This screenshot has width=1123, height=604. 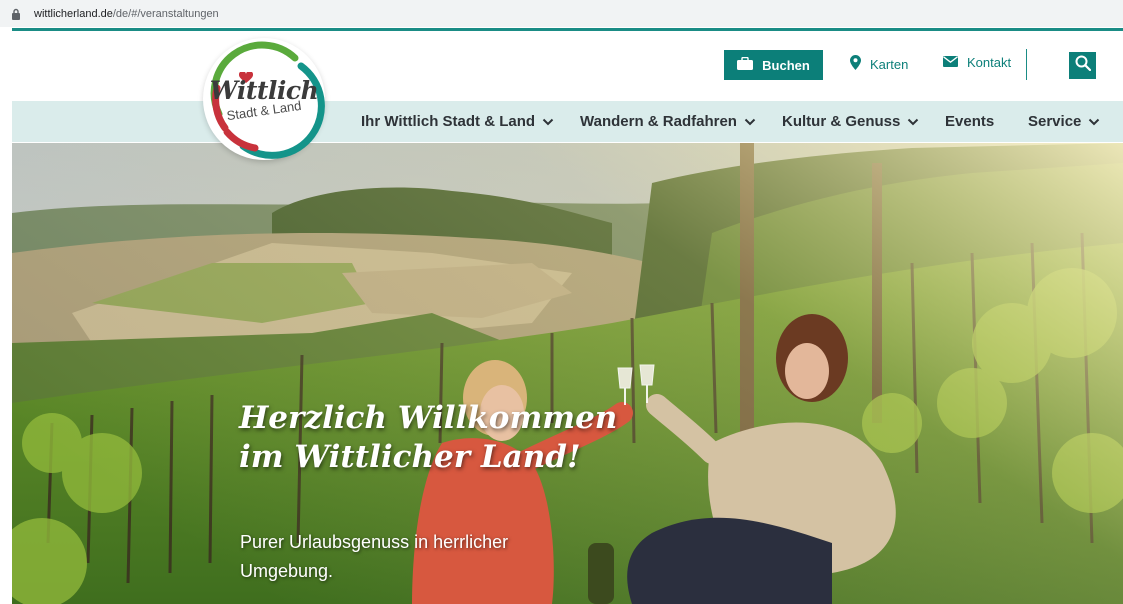 What do you see at coordinates (989, 62) in the screenshot?
I see `kontakt-label: Kontakt` at bounding box center [989, 62].